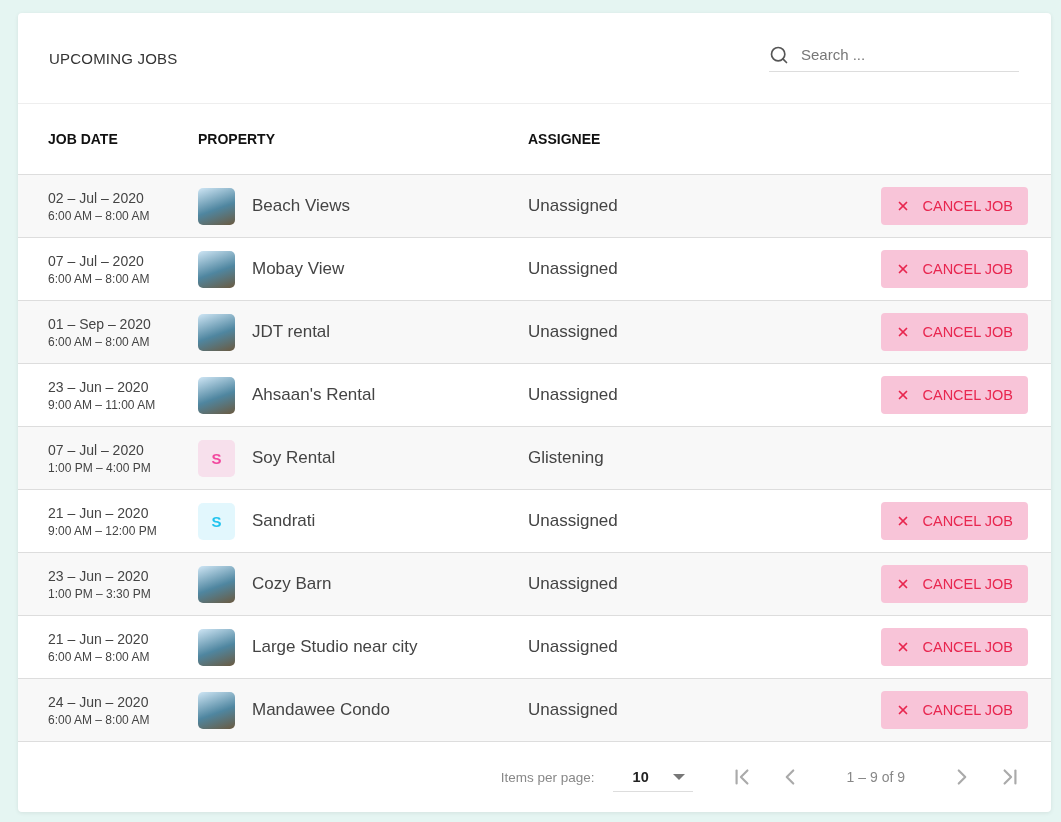 This screenshot has width=1061, height=822. I want to click on page-size-select: 10, so click(652, 777).